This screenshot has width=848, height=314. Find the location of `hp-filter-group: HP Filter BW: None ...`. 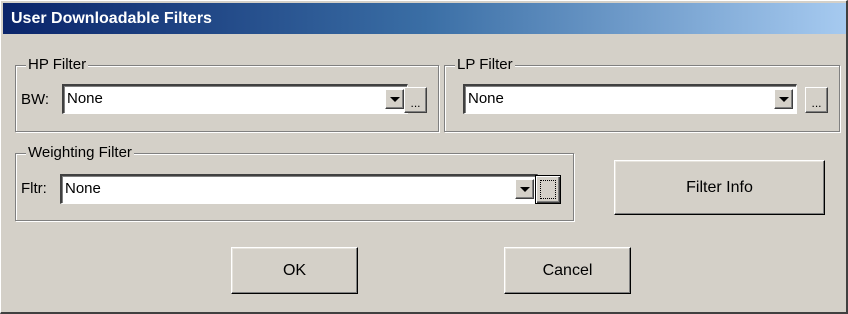

hp-filter-group: HP Filter BW: None ... is located at coordinates (227, 94).